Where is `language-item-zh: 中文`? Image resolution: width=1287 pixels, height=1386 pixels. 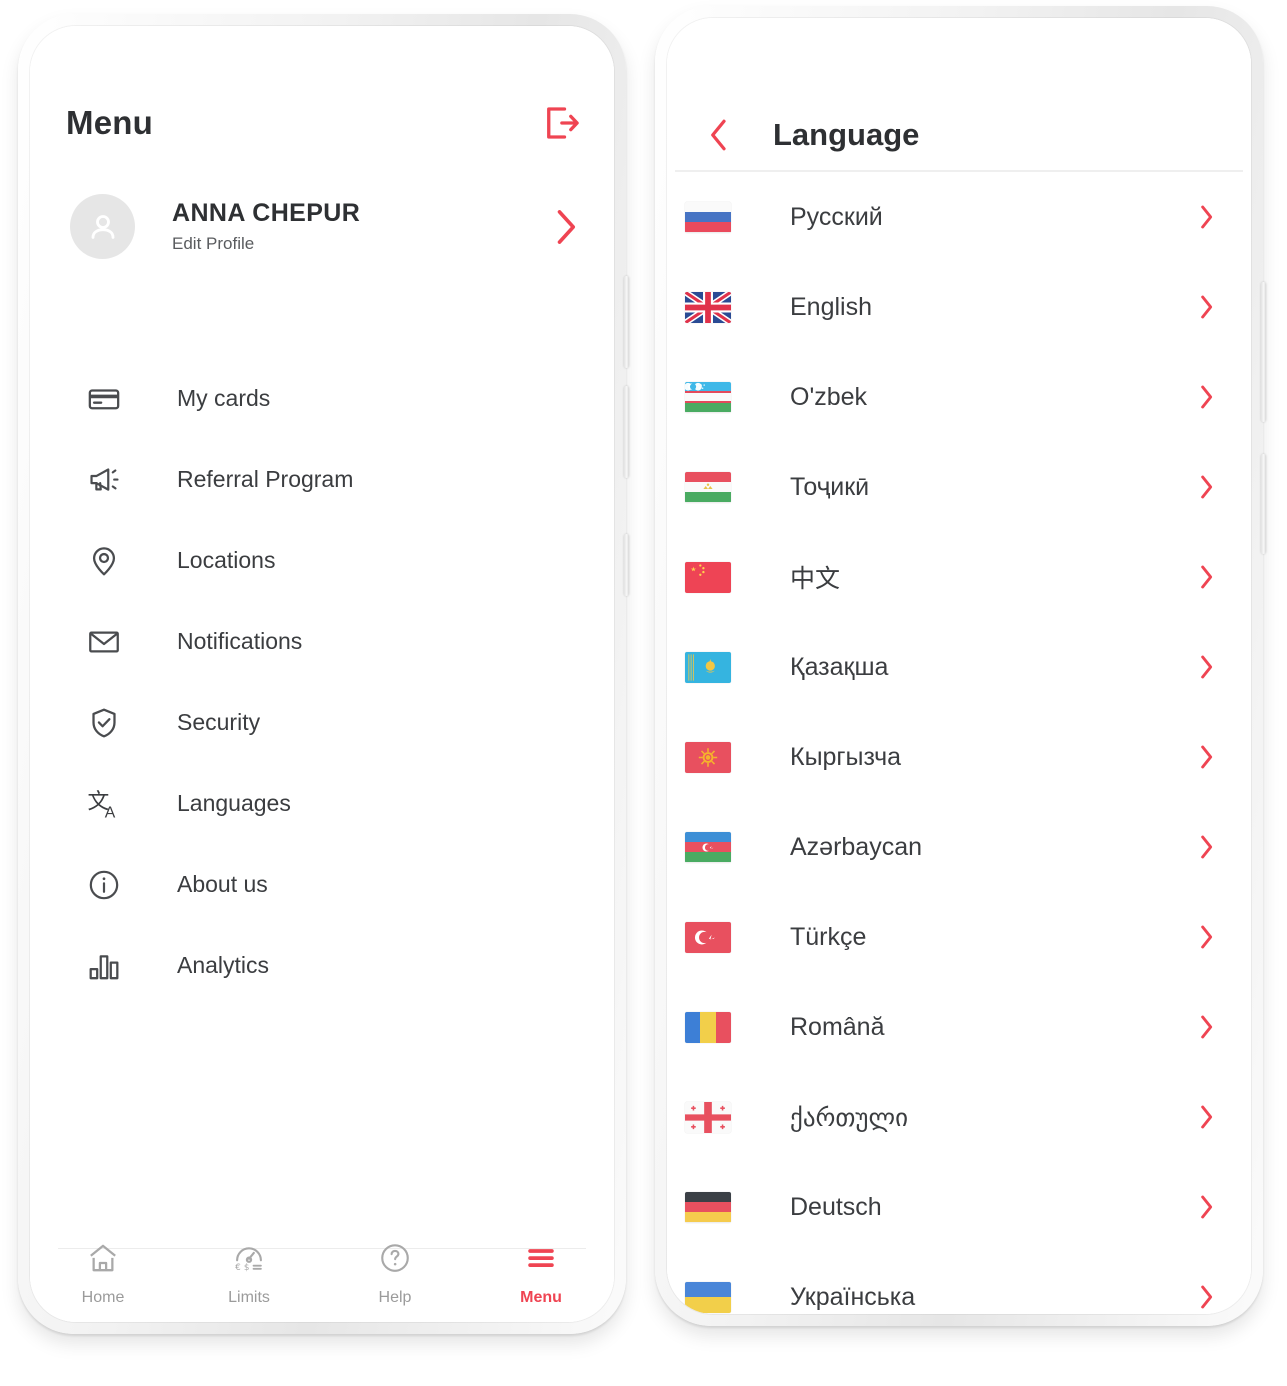
language-item-zh: 中文 is located at coordinates (959, 577).